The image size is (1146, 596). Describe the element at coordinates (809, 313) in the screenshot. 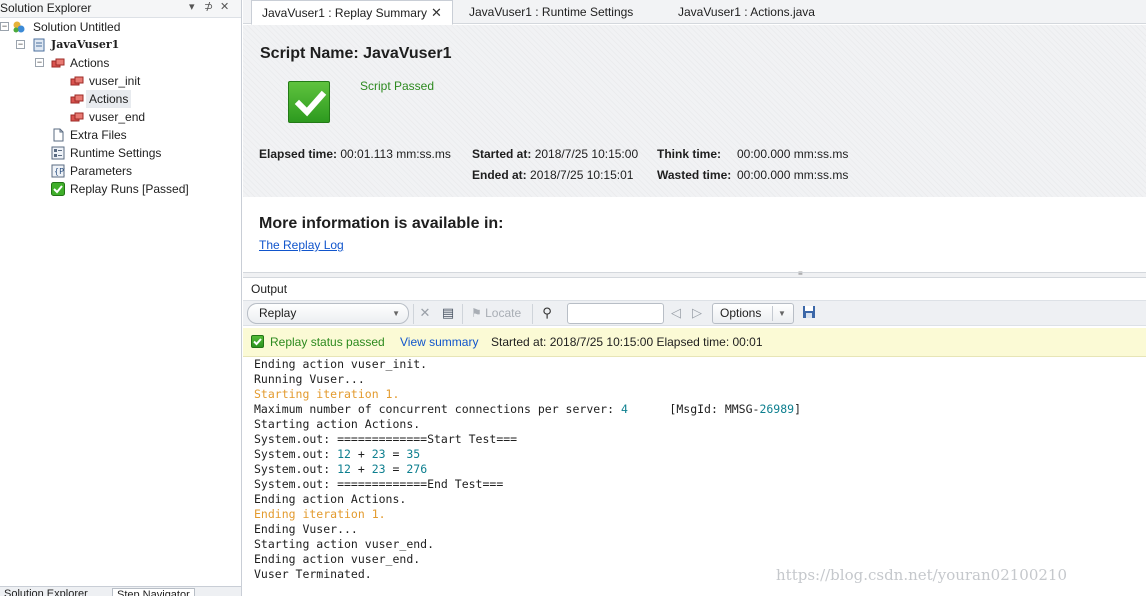

I see `save-icon` at that location.